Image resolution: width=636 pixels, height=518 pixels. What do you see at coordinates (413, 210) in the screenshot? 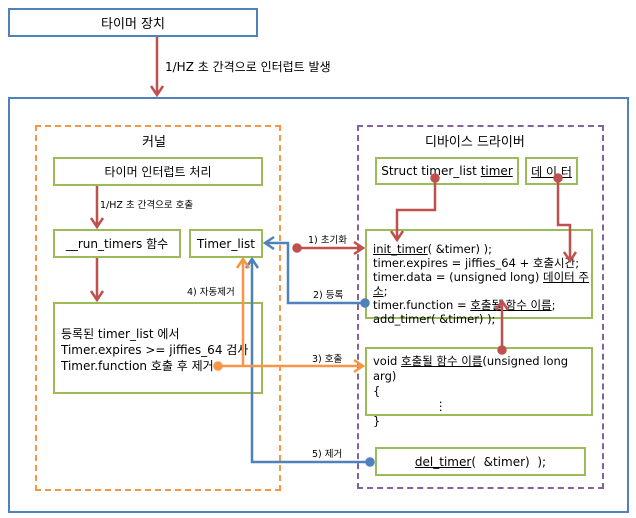
I see `struct-to-init-arrow` at bounding box center [413, 210].